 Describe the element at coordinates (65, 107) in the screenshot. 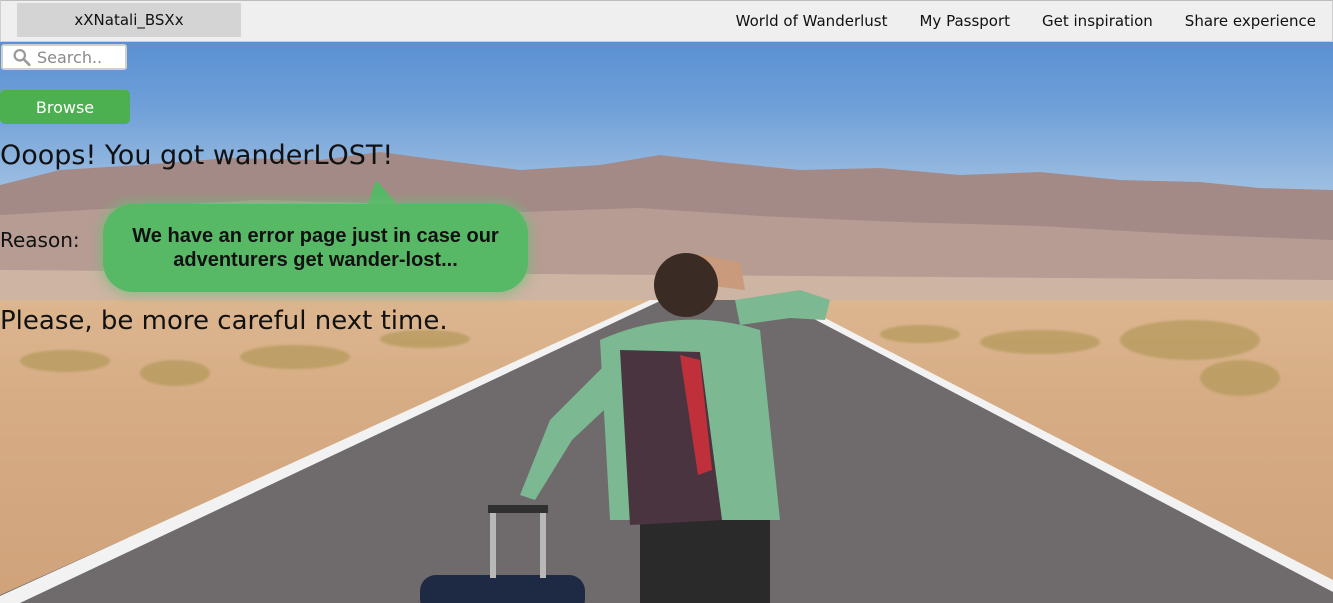

I see `browse-button: Browse` at that location.